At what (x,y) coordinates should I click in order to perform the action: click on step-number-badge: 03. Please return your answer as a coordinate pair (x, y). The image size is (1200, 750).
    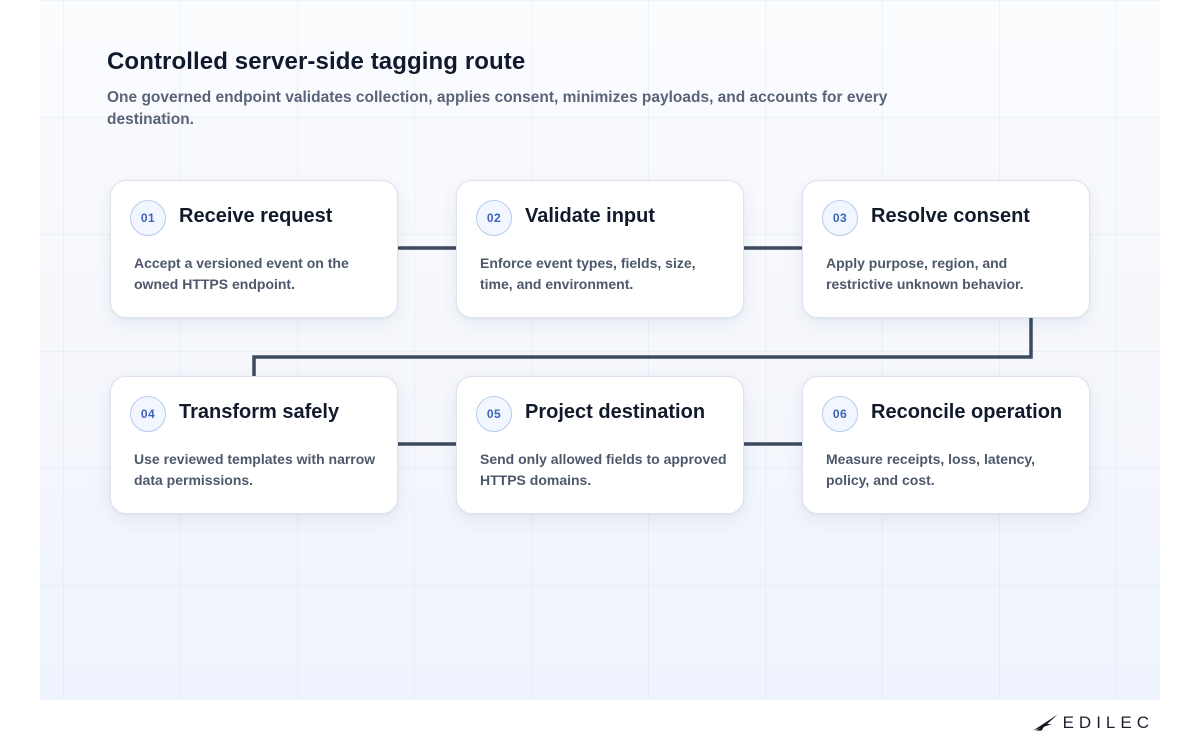
    Looking at the image, I should click on (840, 218).